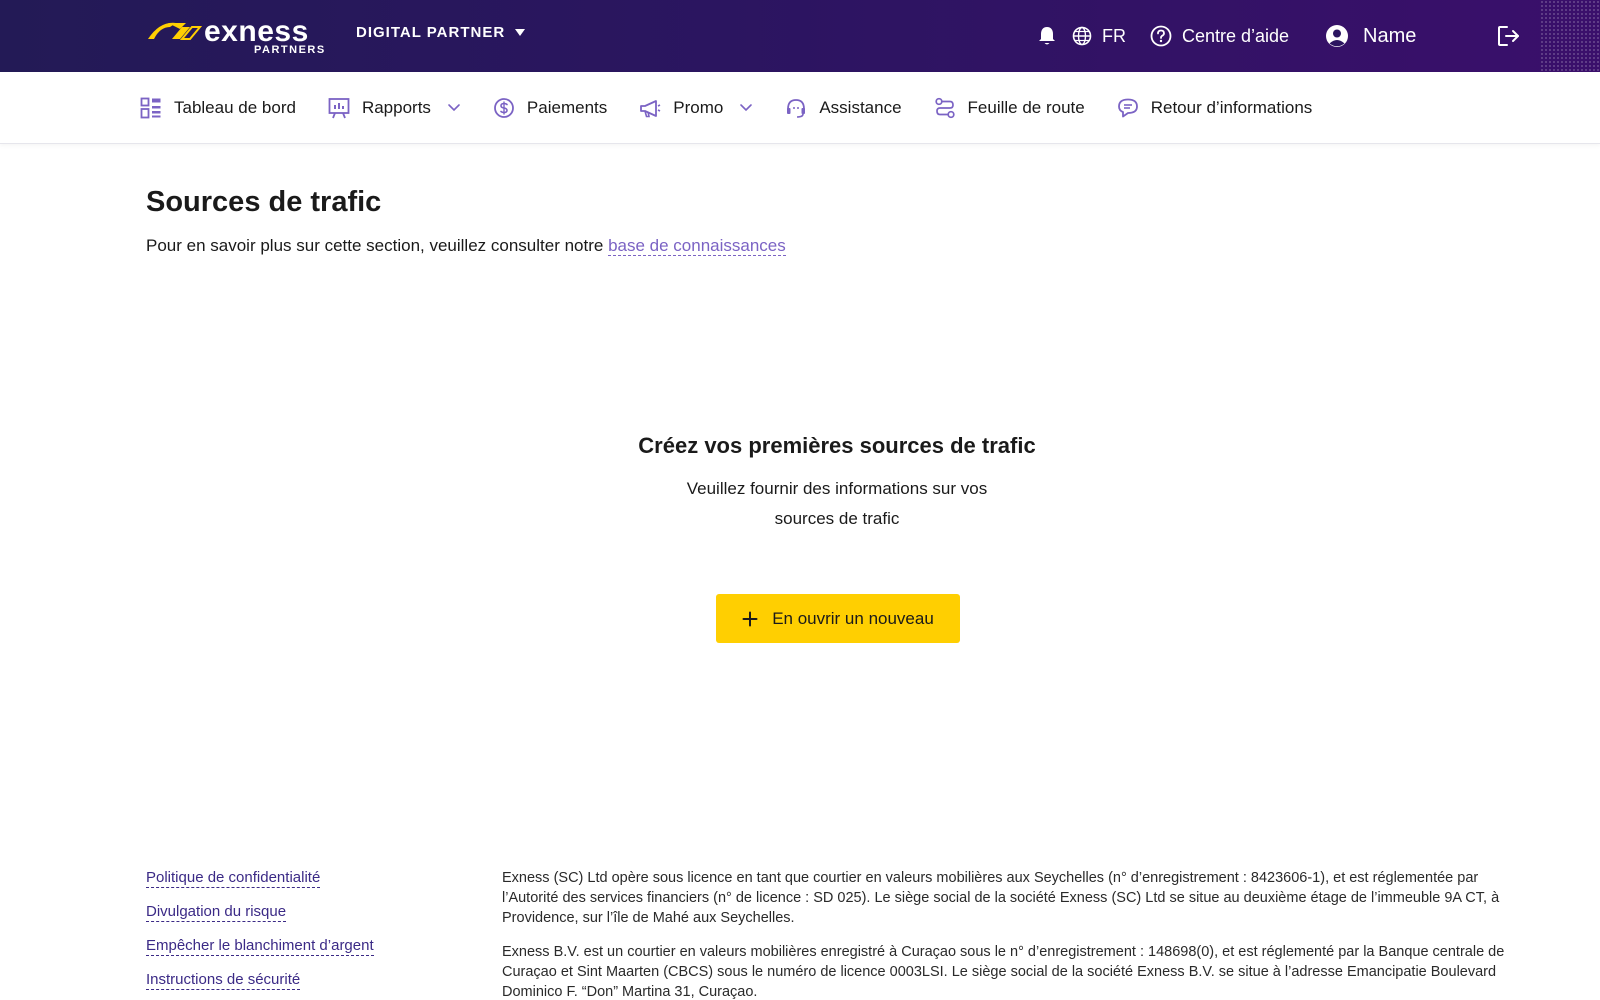 The height and width of the screenshot is (1000, 1600). What do you see at coordinates (151, 108) in the screenshot?
I see `dashboard-icon` at bounding box center [151, 108].